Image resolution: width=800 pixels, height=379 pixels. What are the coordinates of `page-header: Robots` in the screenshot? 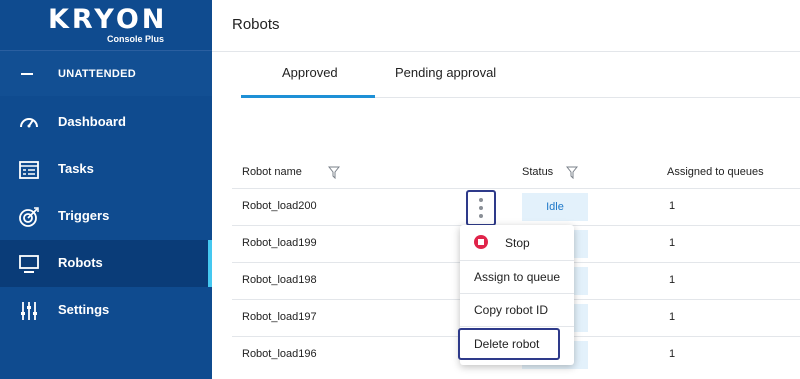 It's located at (506, 26).